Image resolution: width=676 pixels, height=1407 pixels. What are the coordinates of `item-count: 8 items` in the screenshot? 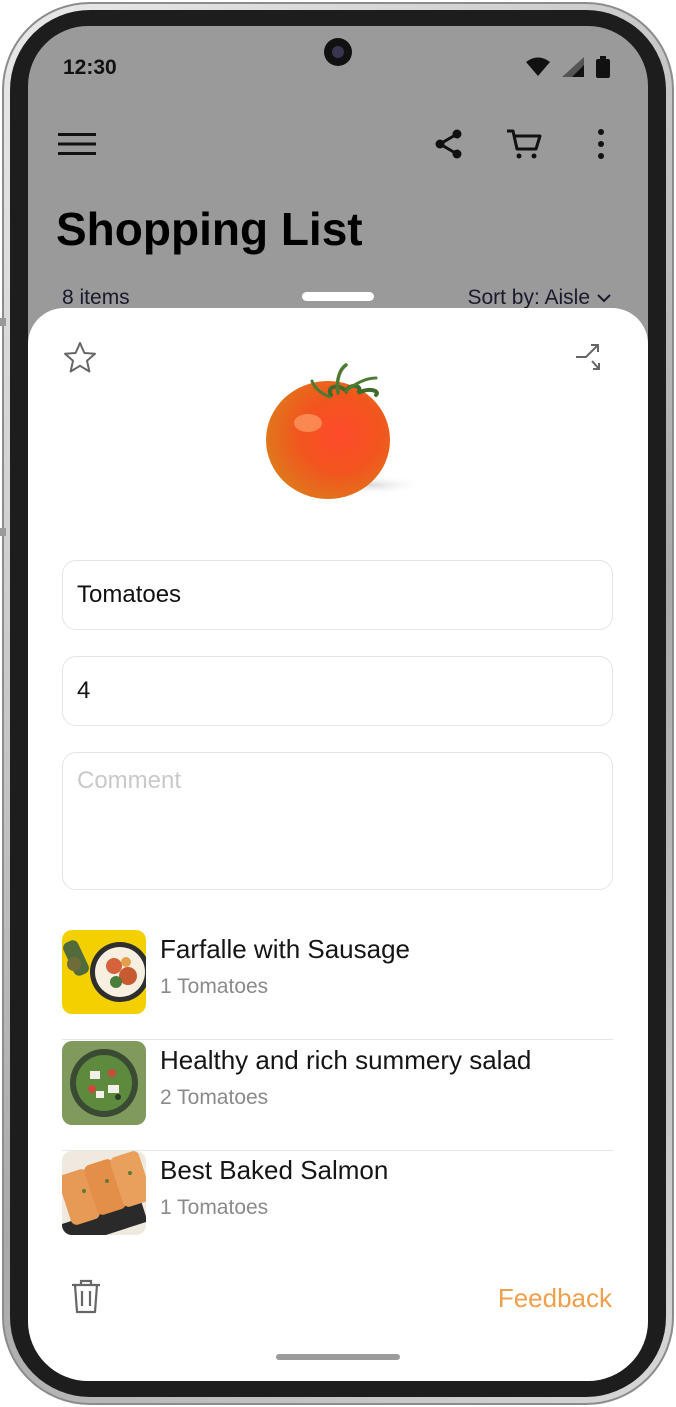 It's located at (96, 297).